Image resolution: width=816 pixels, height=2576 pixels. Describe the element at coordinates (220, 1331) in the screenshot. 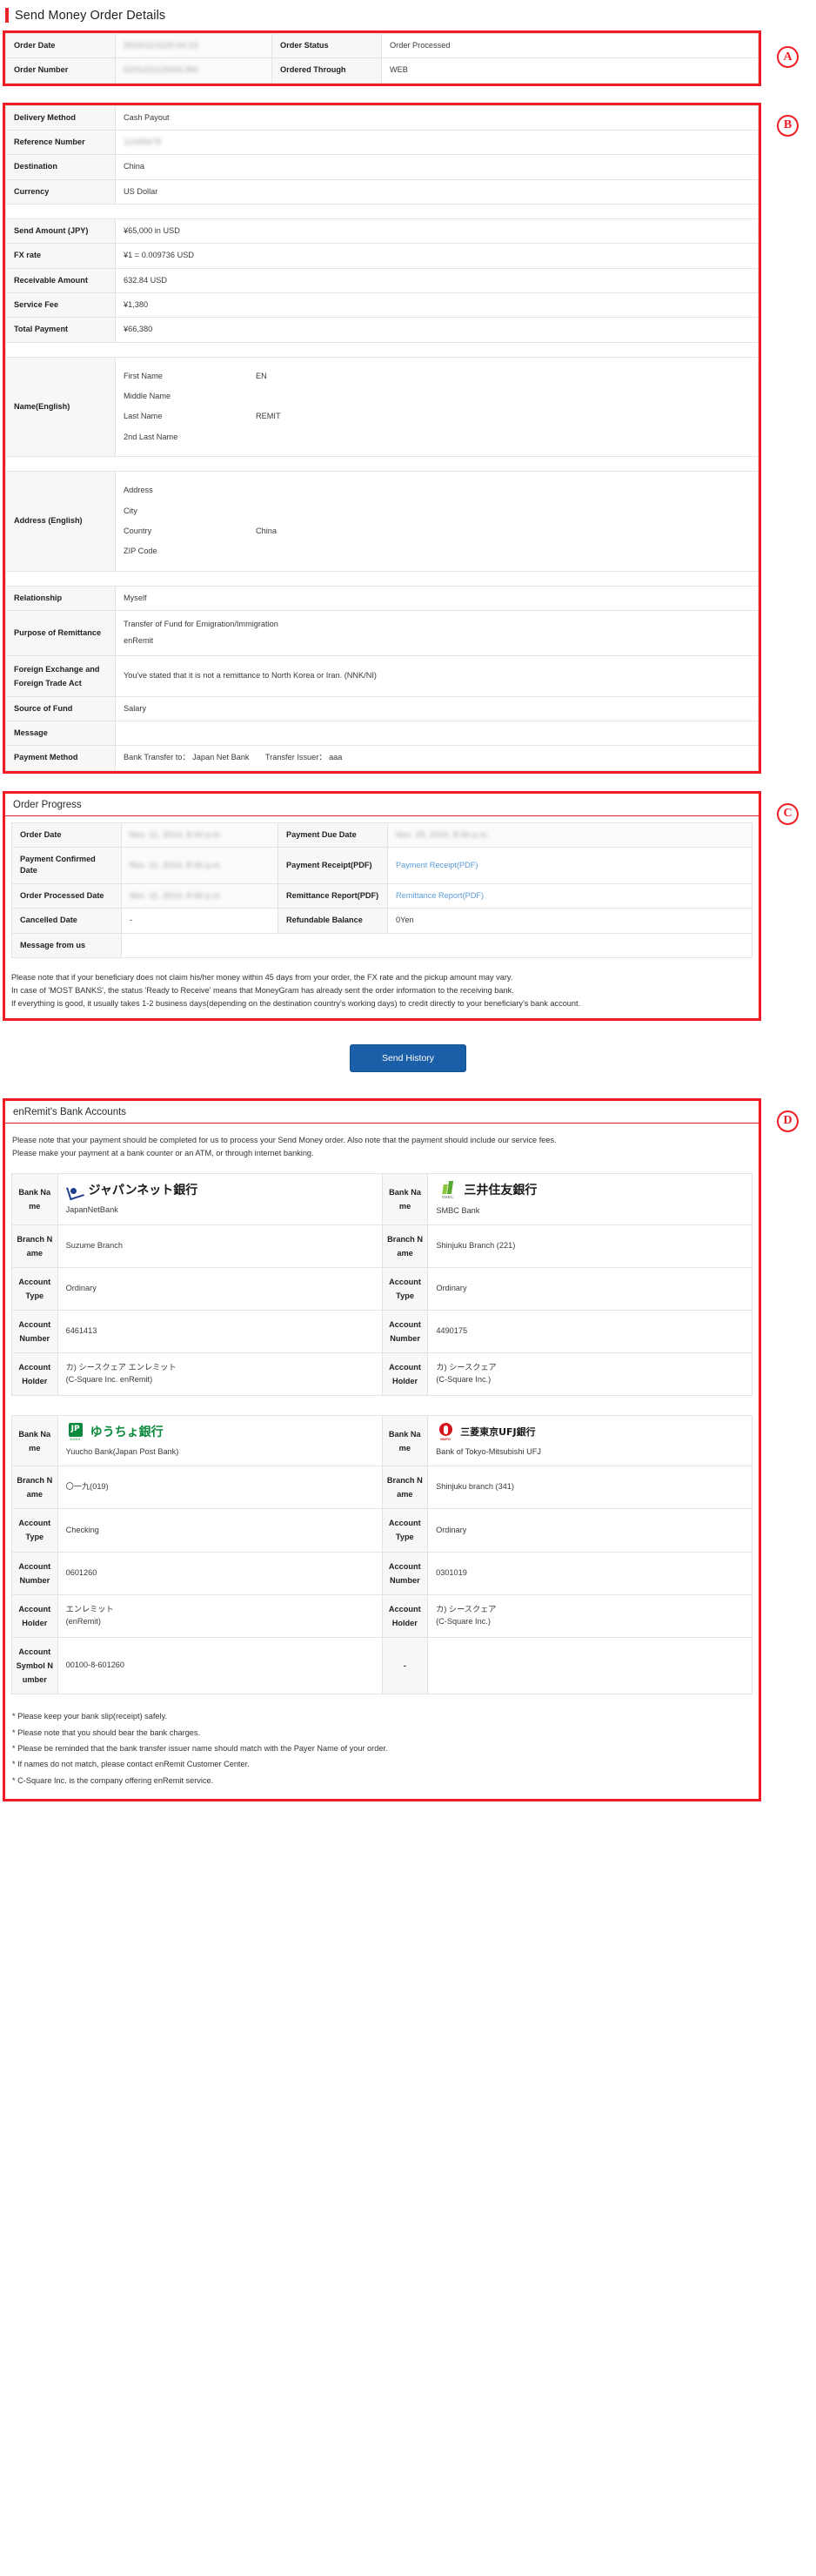

I see `account-number-value: 6461413` at that location.